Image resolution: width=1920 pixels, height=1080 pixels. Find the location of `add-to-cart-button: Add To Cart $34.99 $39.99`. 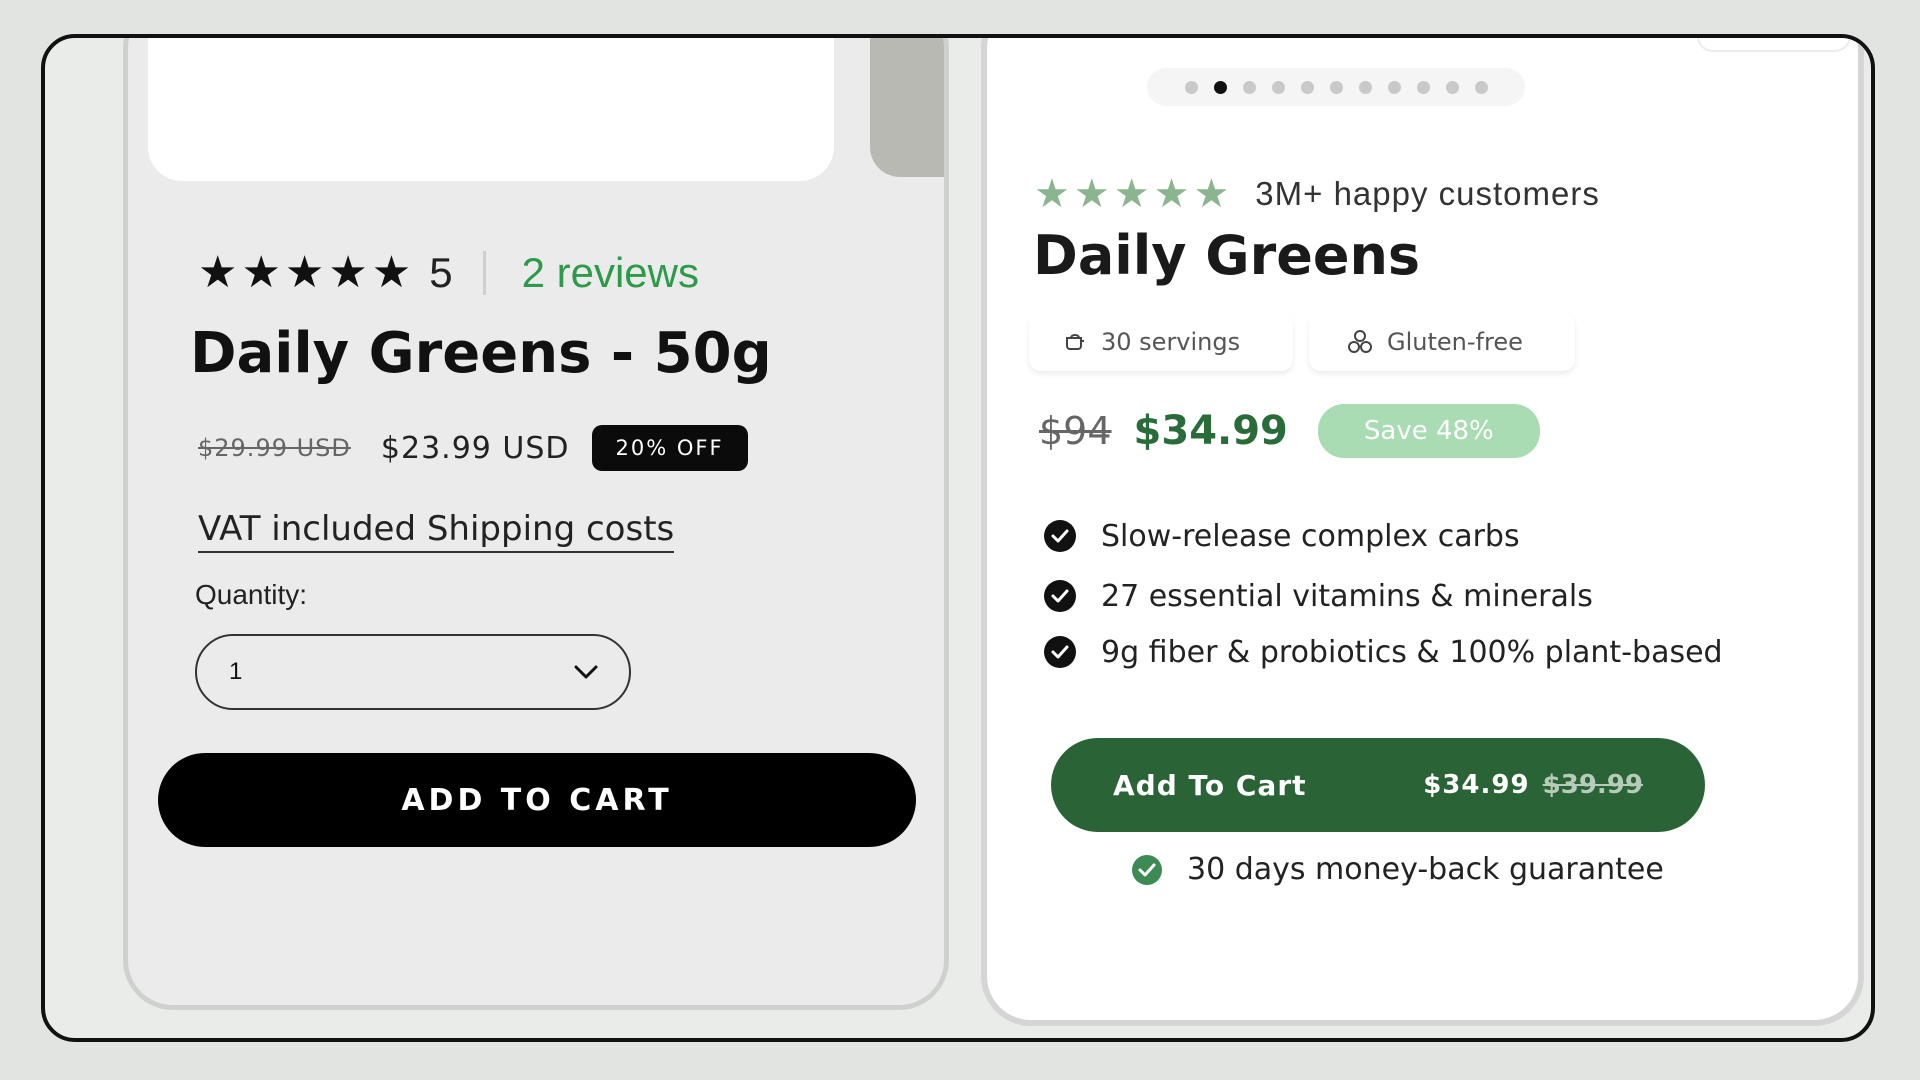

add-to-cart-button: Add To Cart $34.99 $39.99 is located at coordinates (1378, 785).